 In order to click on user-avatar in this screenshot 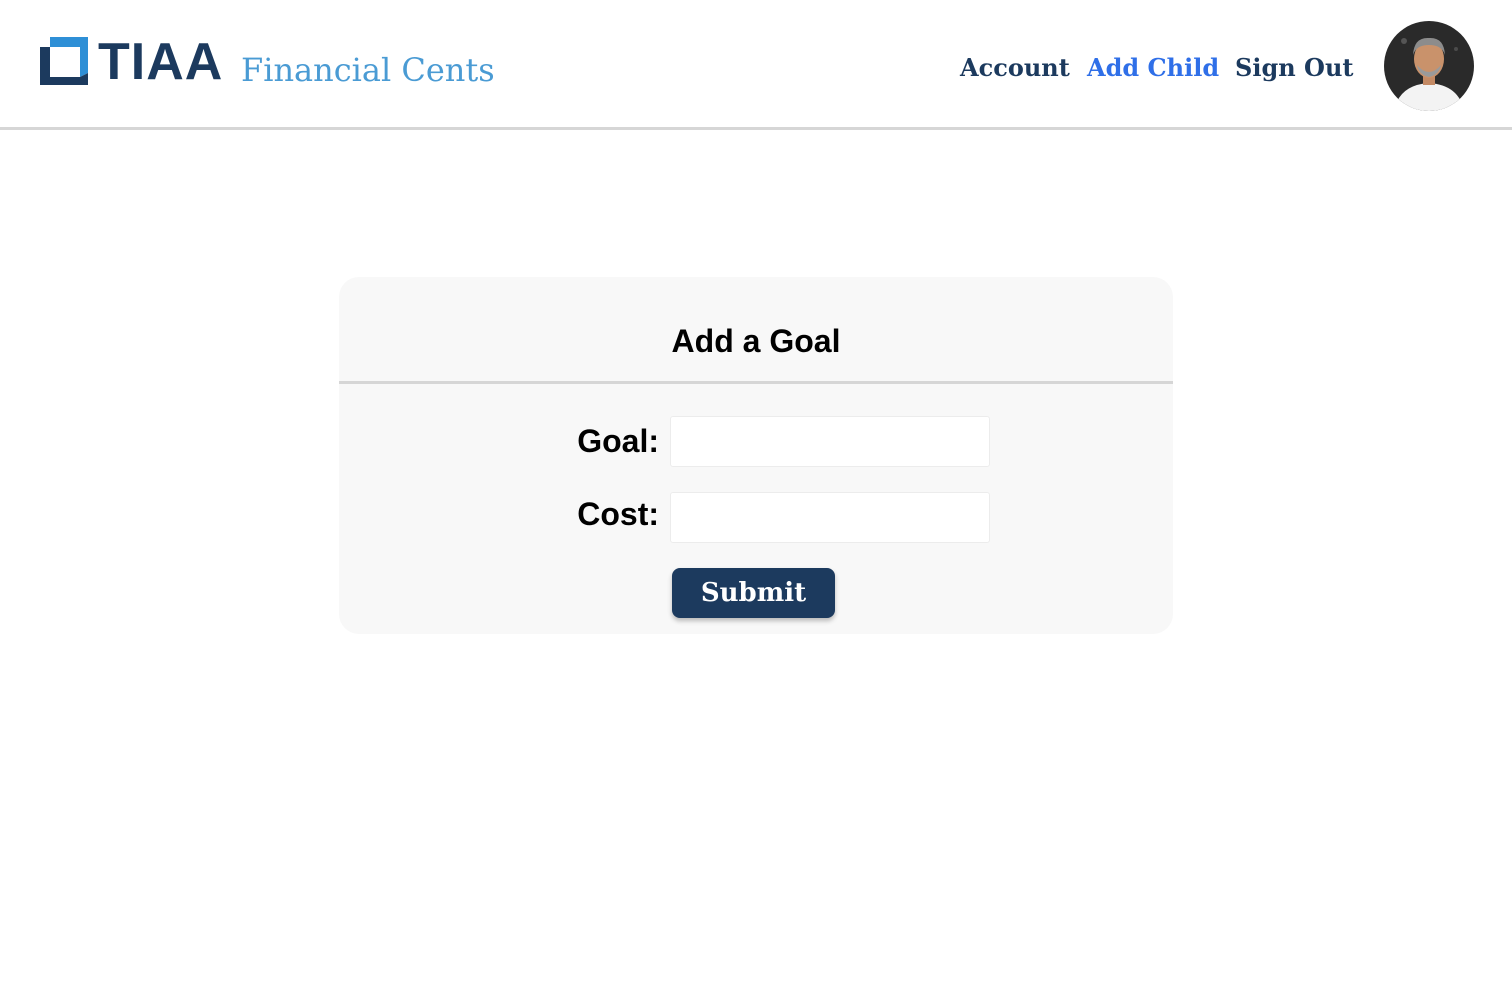, I will do `click(1429, 66)`.